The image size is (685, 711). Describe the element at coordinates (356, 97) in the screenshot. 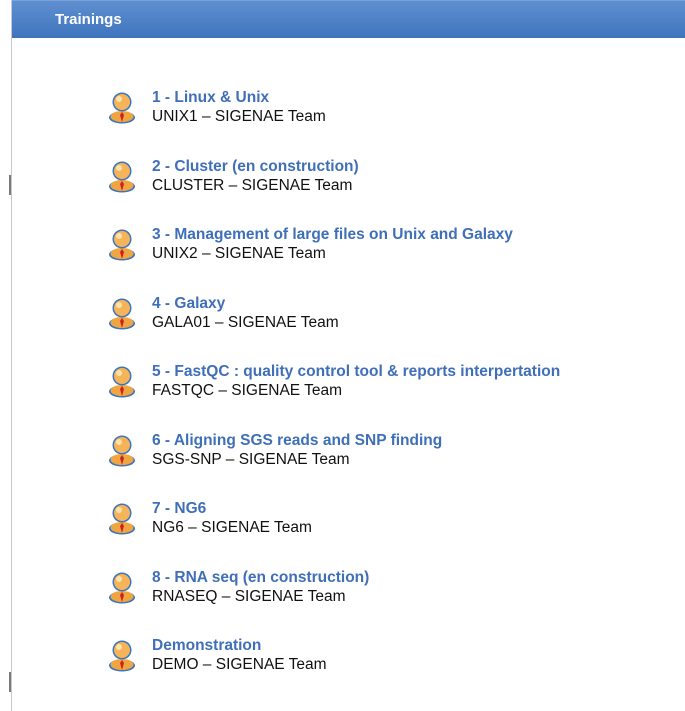

I see `training-link: 1 - Linux & Unix` at that location.